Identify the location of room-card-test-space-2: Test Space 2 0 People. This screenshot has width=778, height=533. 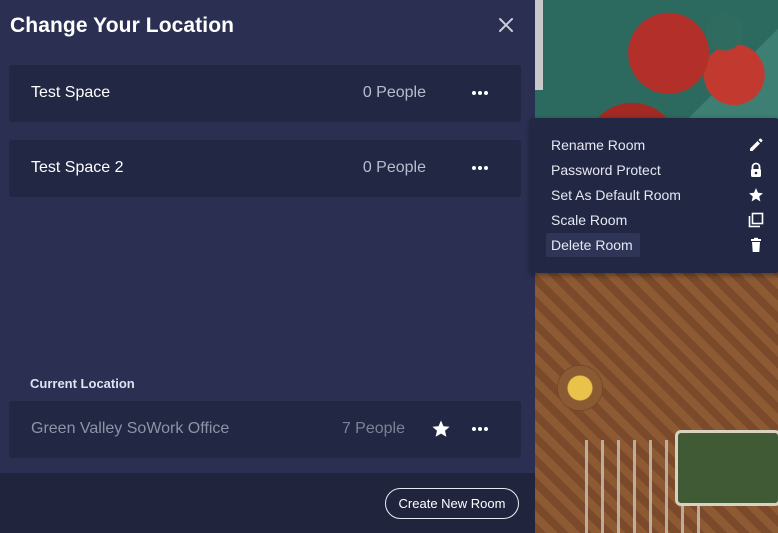
(265, 168).